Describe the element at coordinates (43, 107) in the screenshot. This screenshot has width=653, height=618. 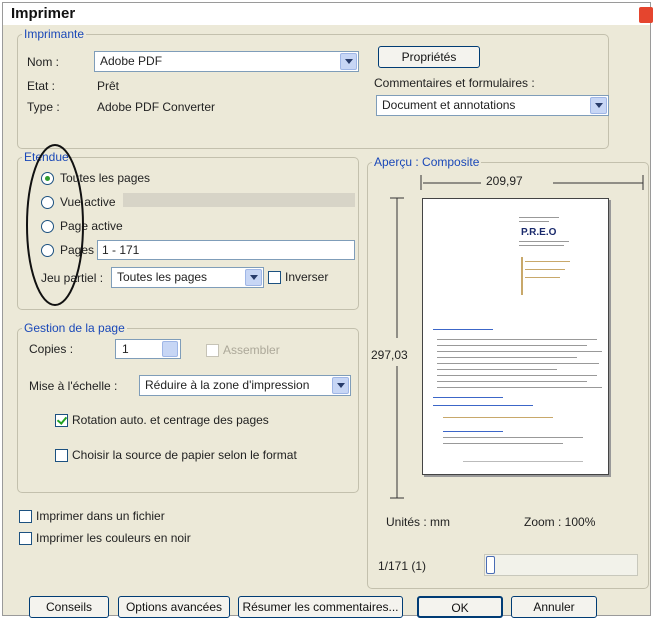
I see `printer-type-label: Type :` at that location.